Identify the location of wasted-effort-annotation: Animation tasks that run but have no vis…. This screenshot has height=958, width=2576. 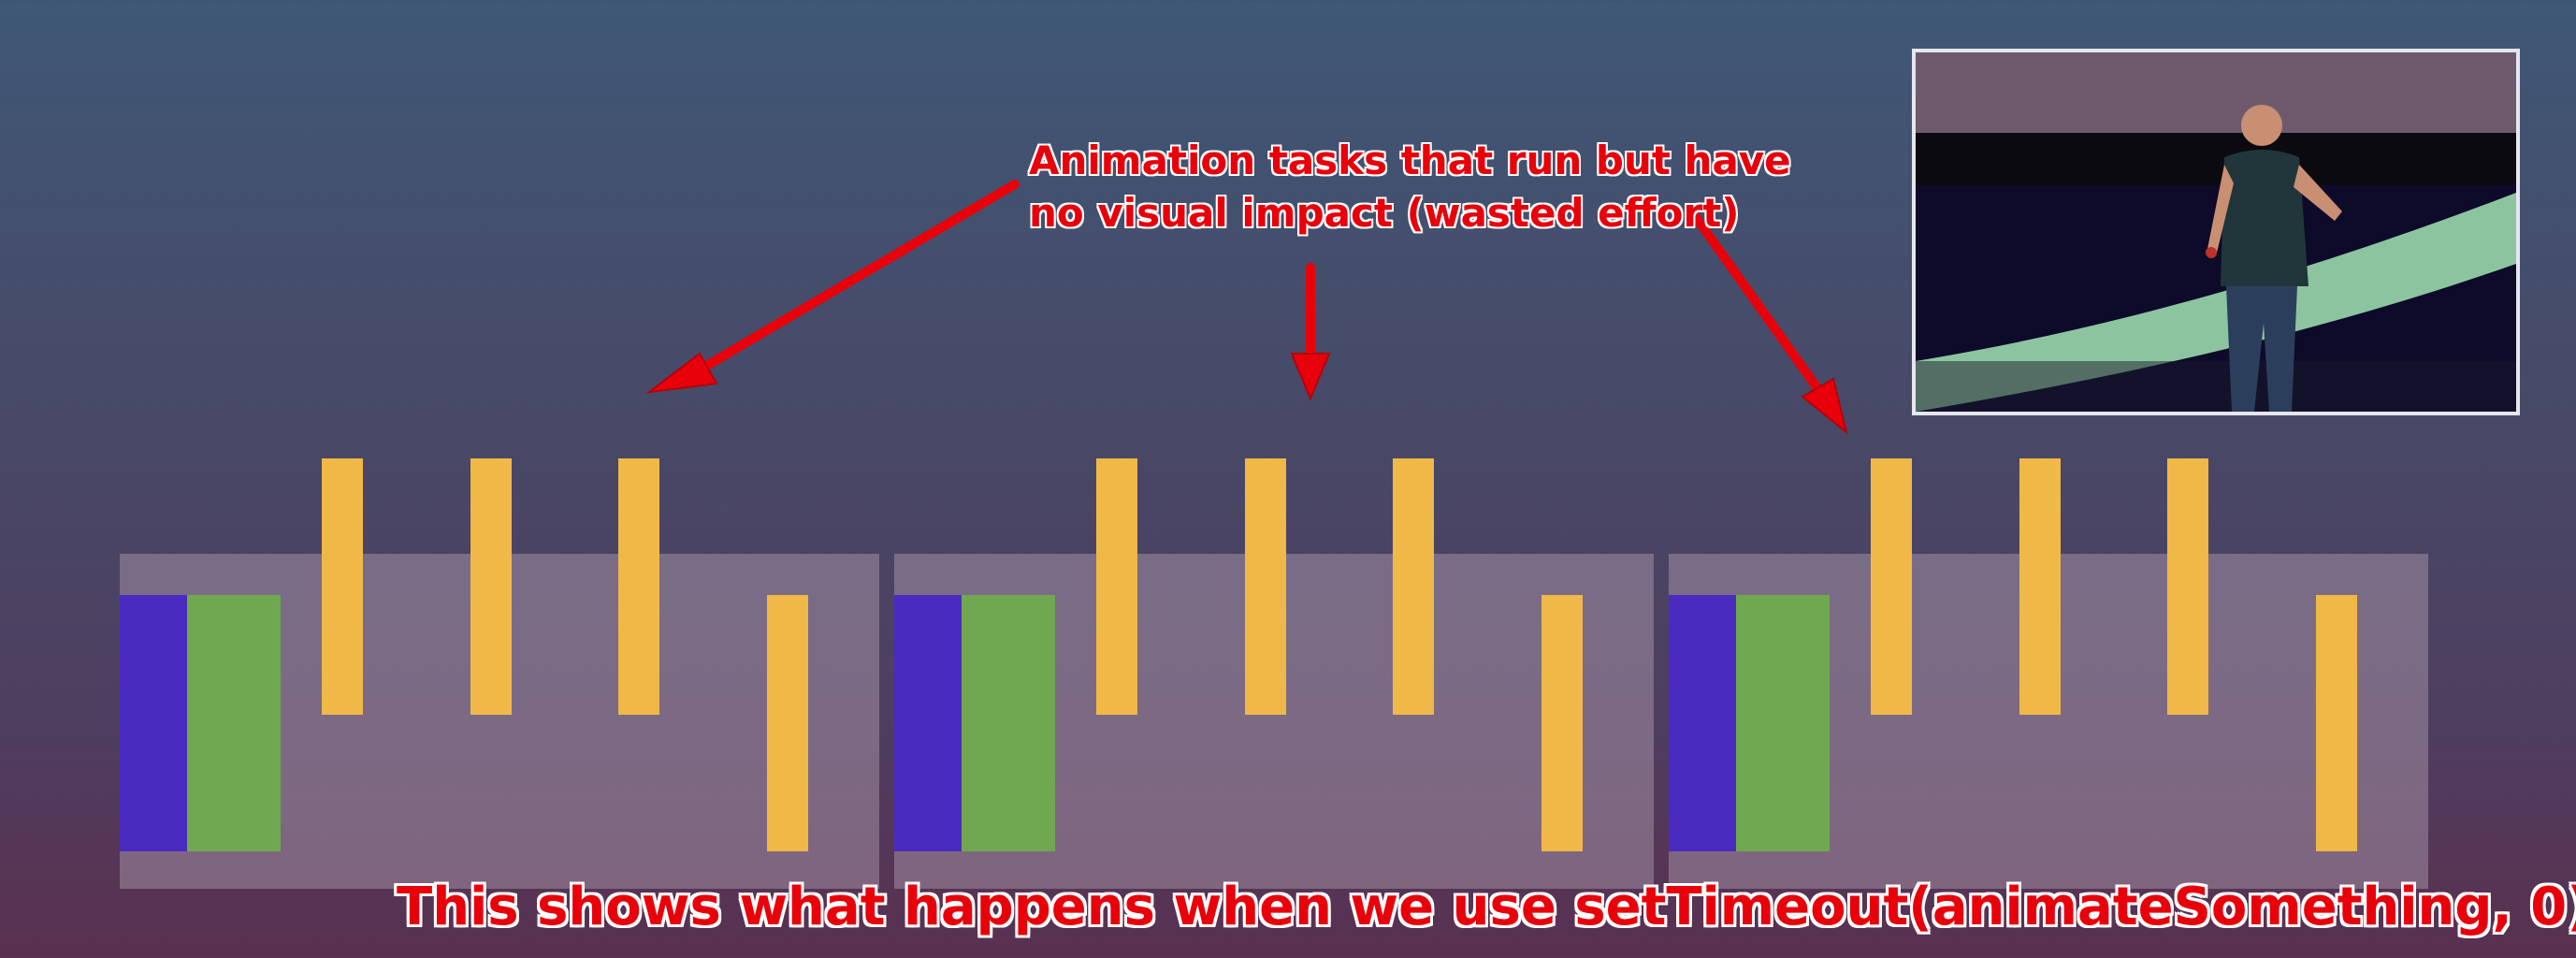
(1410, 187).